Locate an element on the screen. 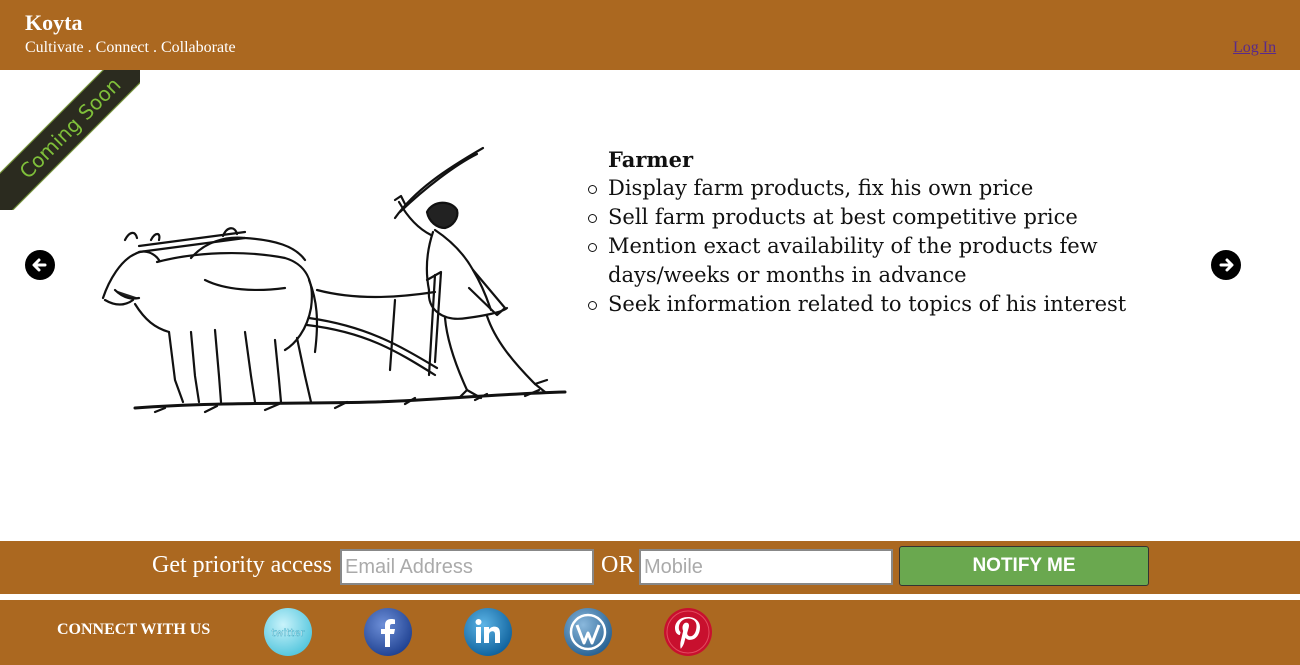 This screenshot has width=1300, height=665. arrow-left-icon is located at coordinates (39, 265).